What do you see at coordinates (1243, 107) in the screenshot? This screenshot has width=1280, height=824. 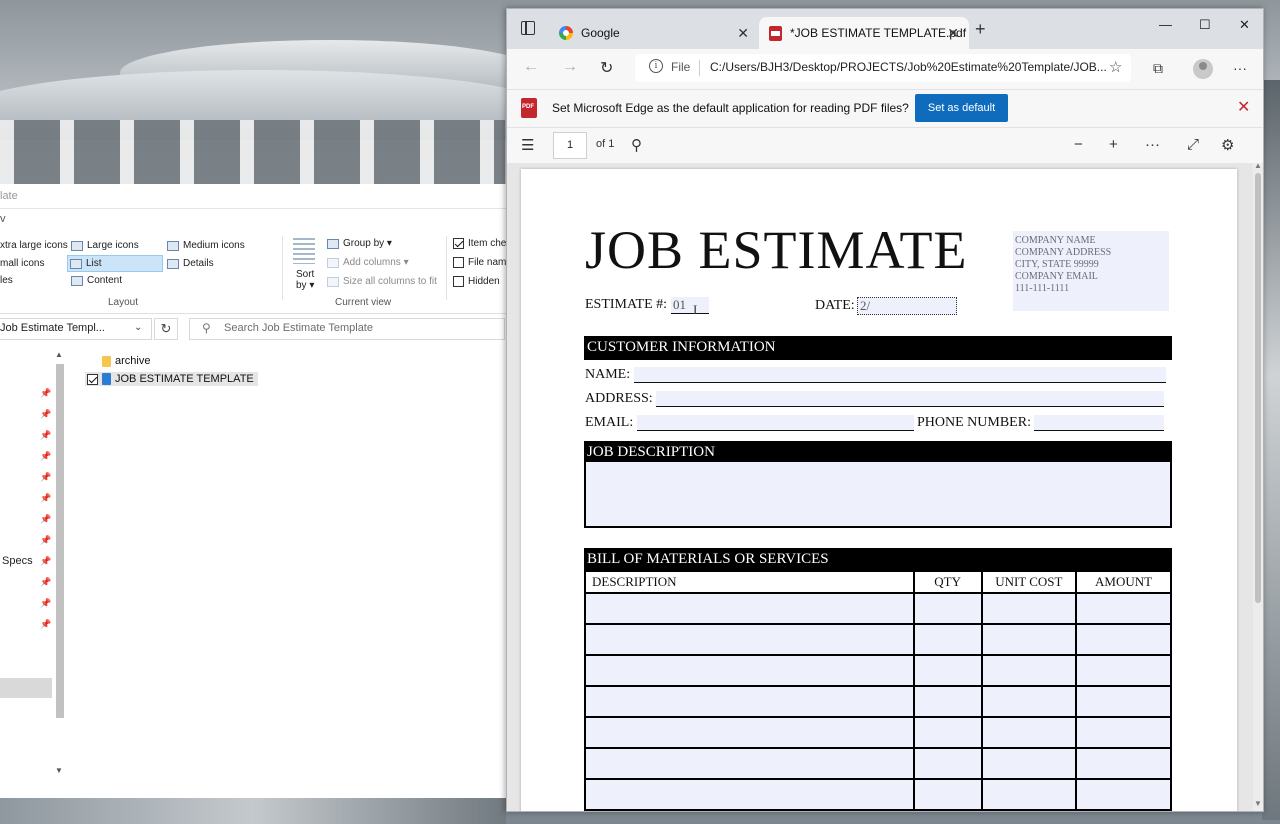 I see `close-infobar-icon: ✕` at bounding box center [1243, 107].